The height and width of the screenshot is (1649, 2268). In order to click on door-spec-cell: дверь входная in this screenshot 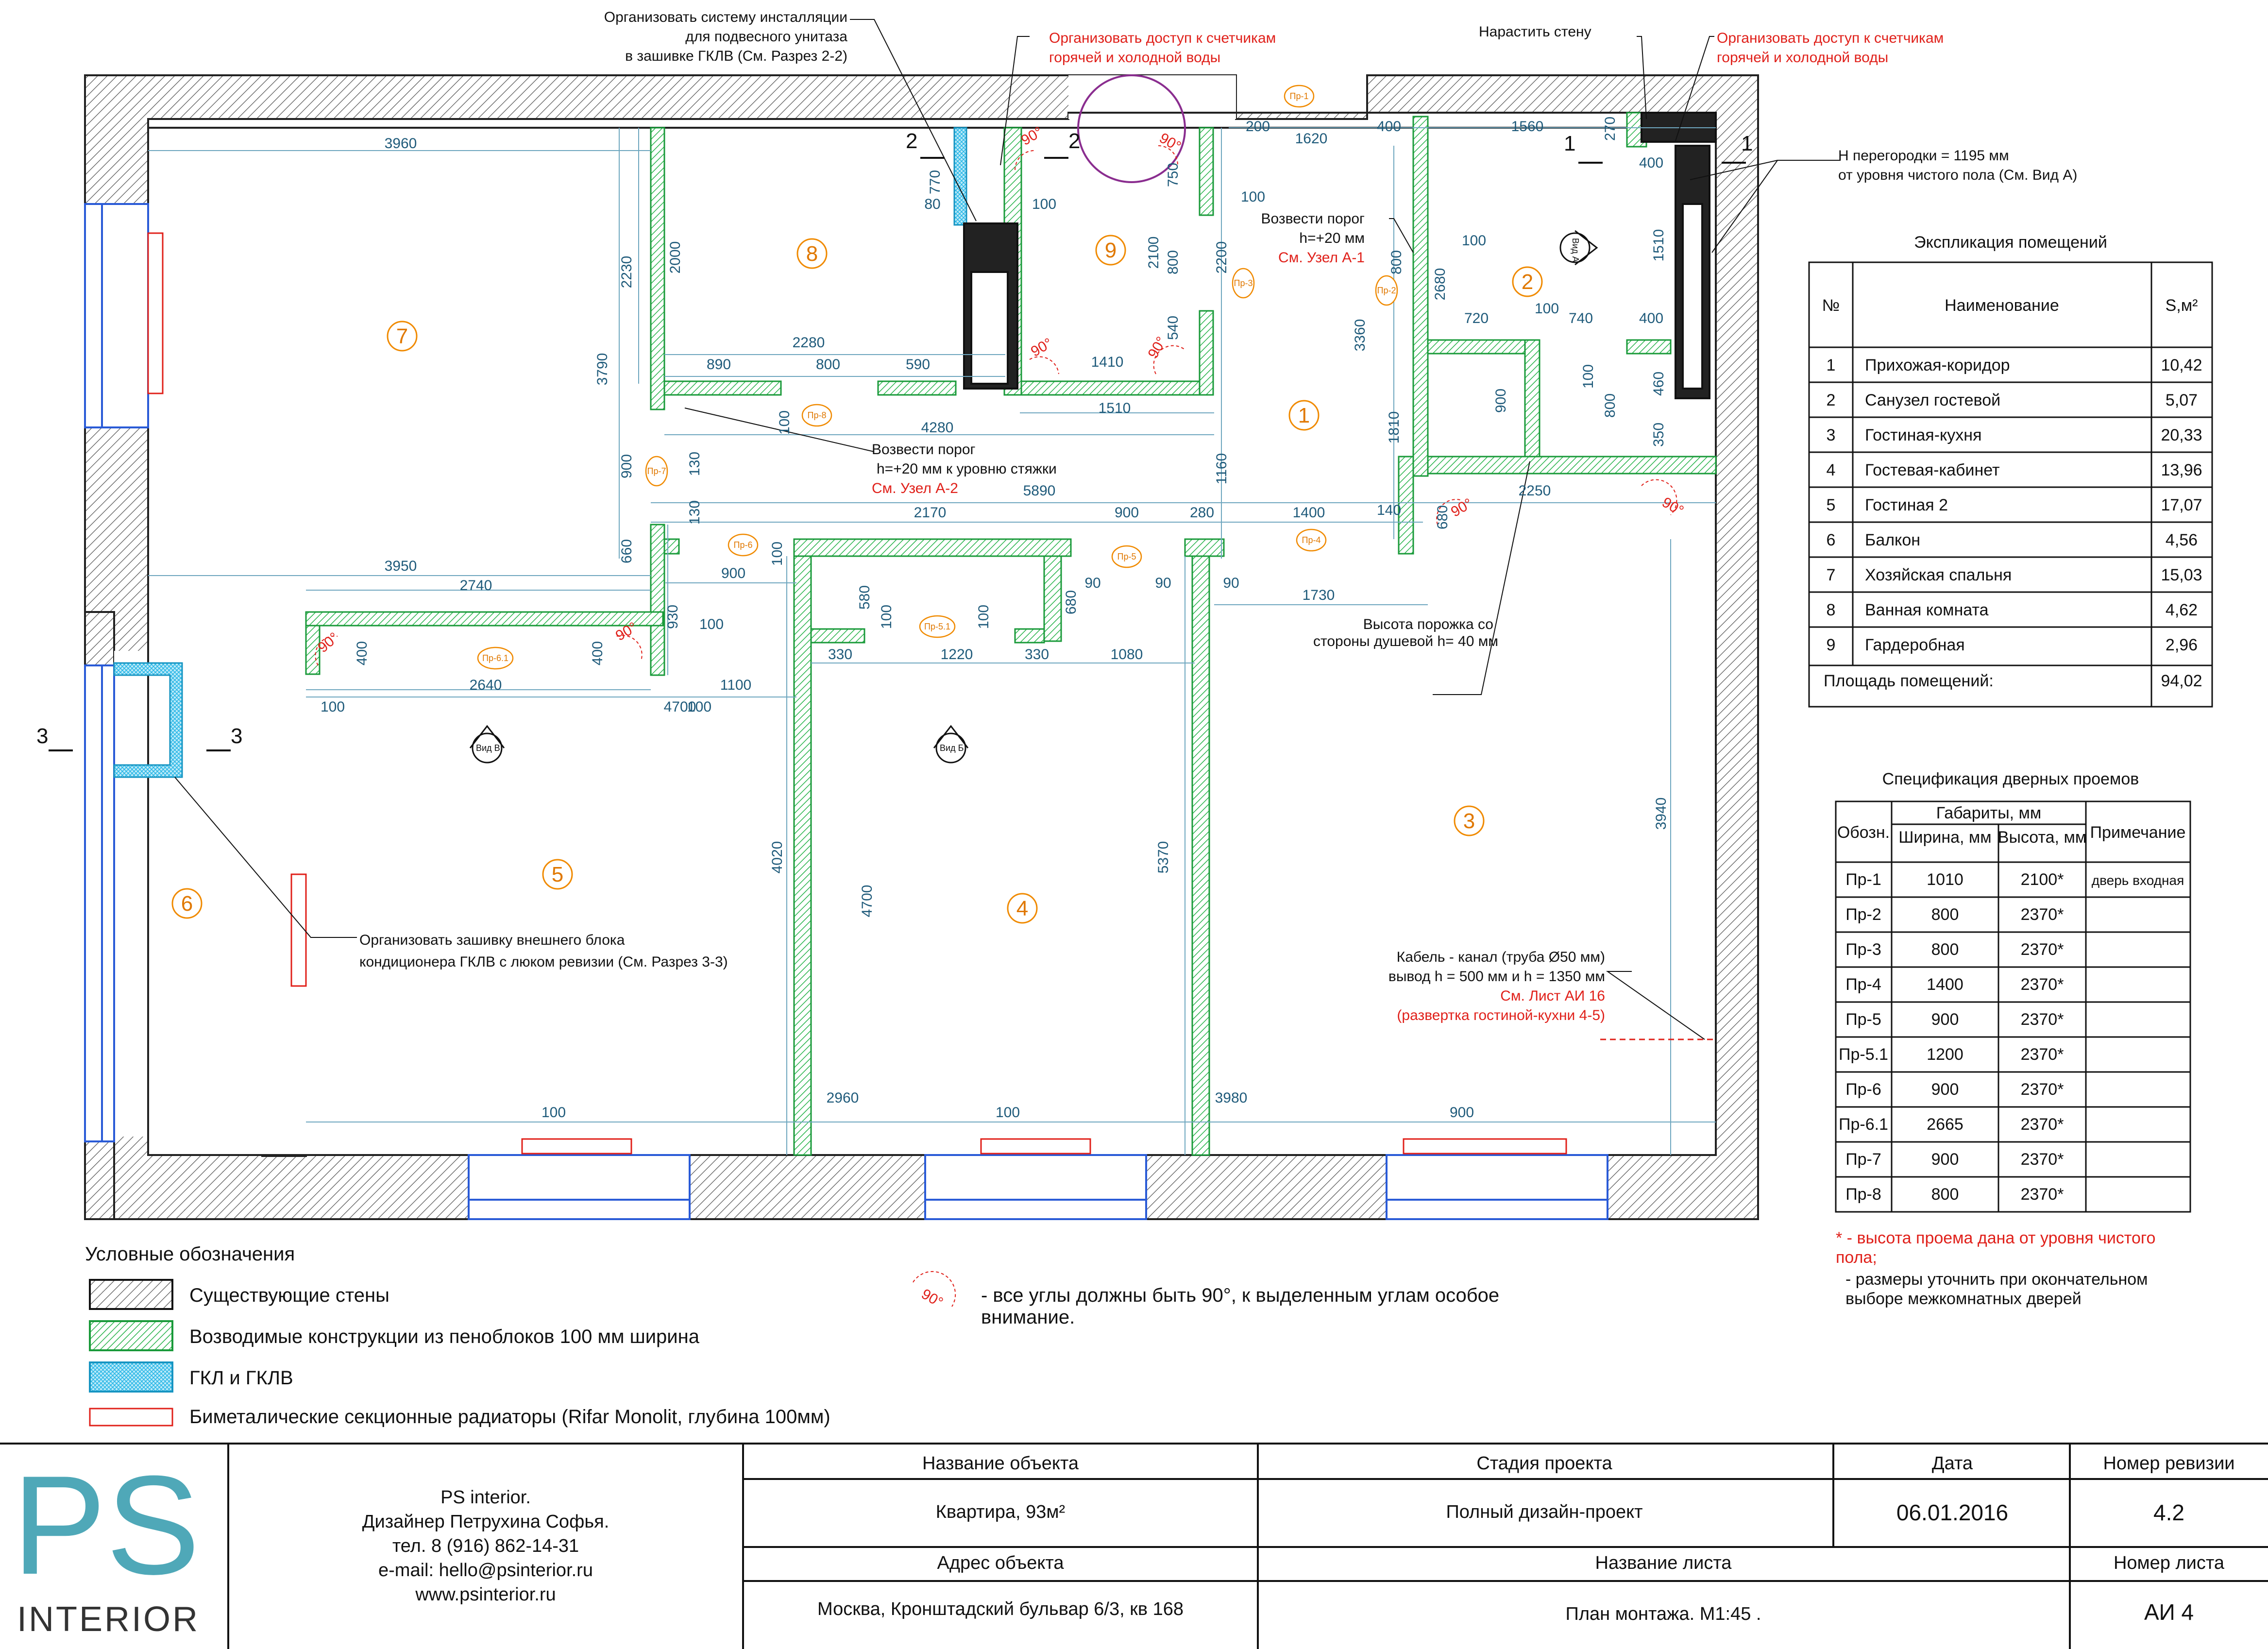, I will do `click(2138, 880)`.